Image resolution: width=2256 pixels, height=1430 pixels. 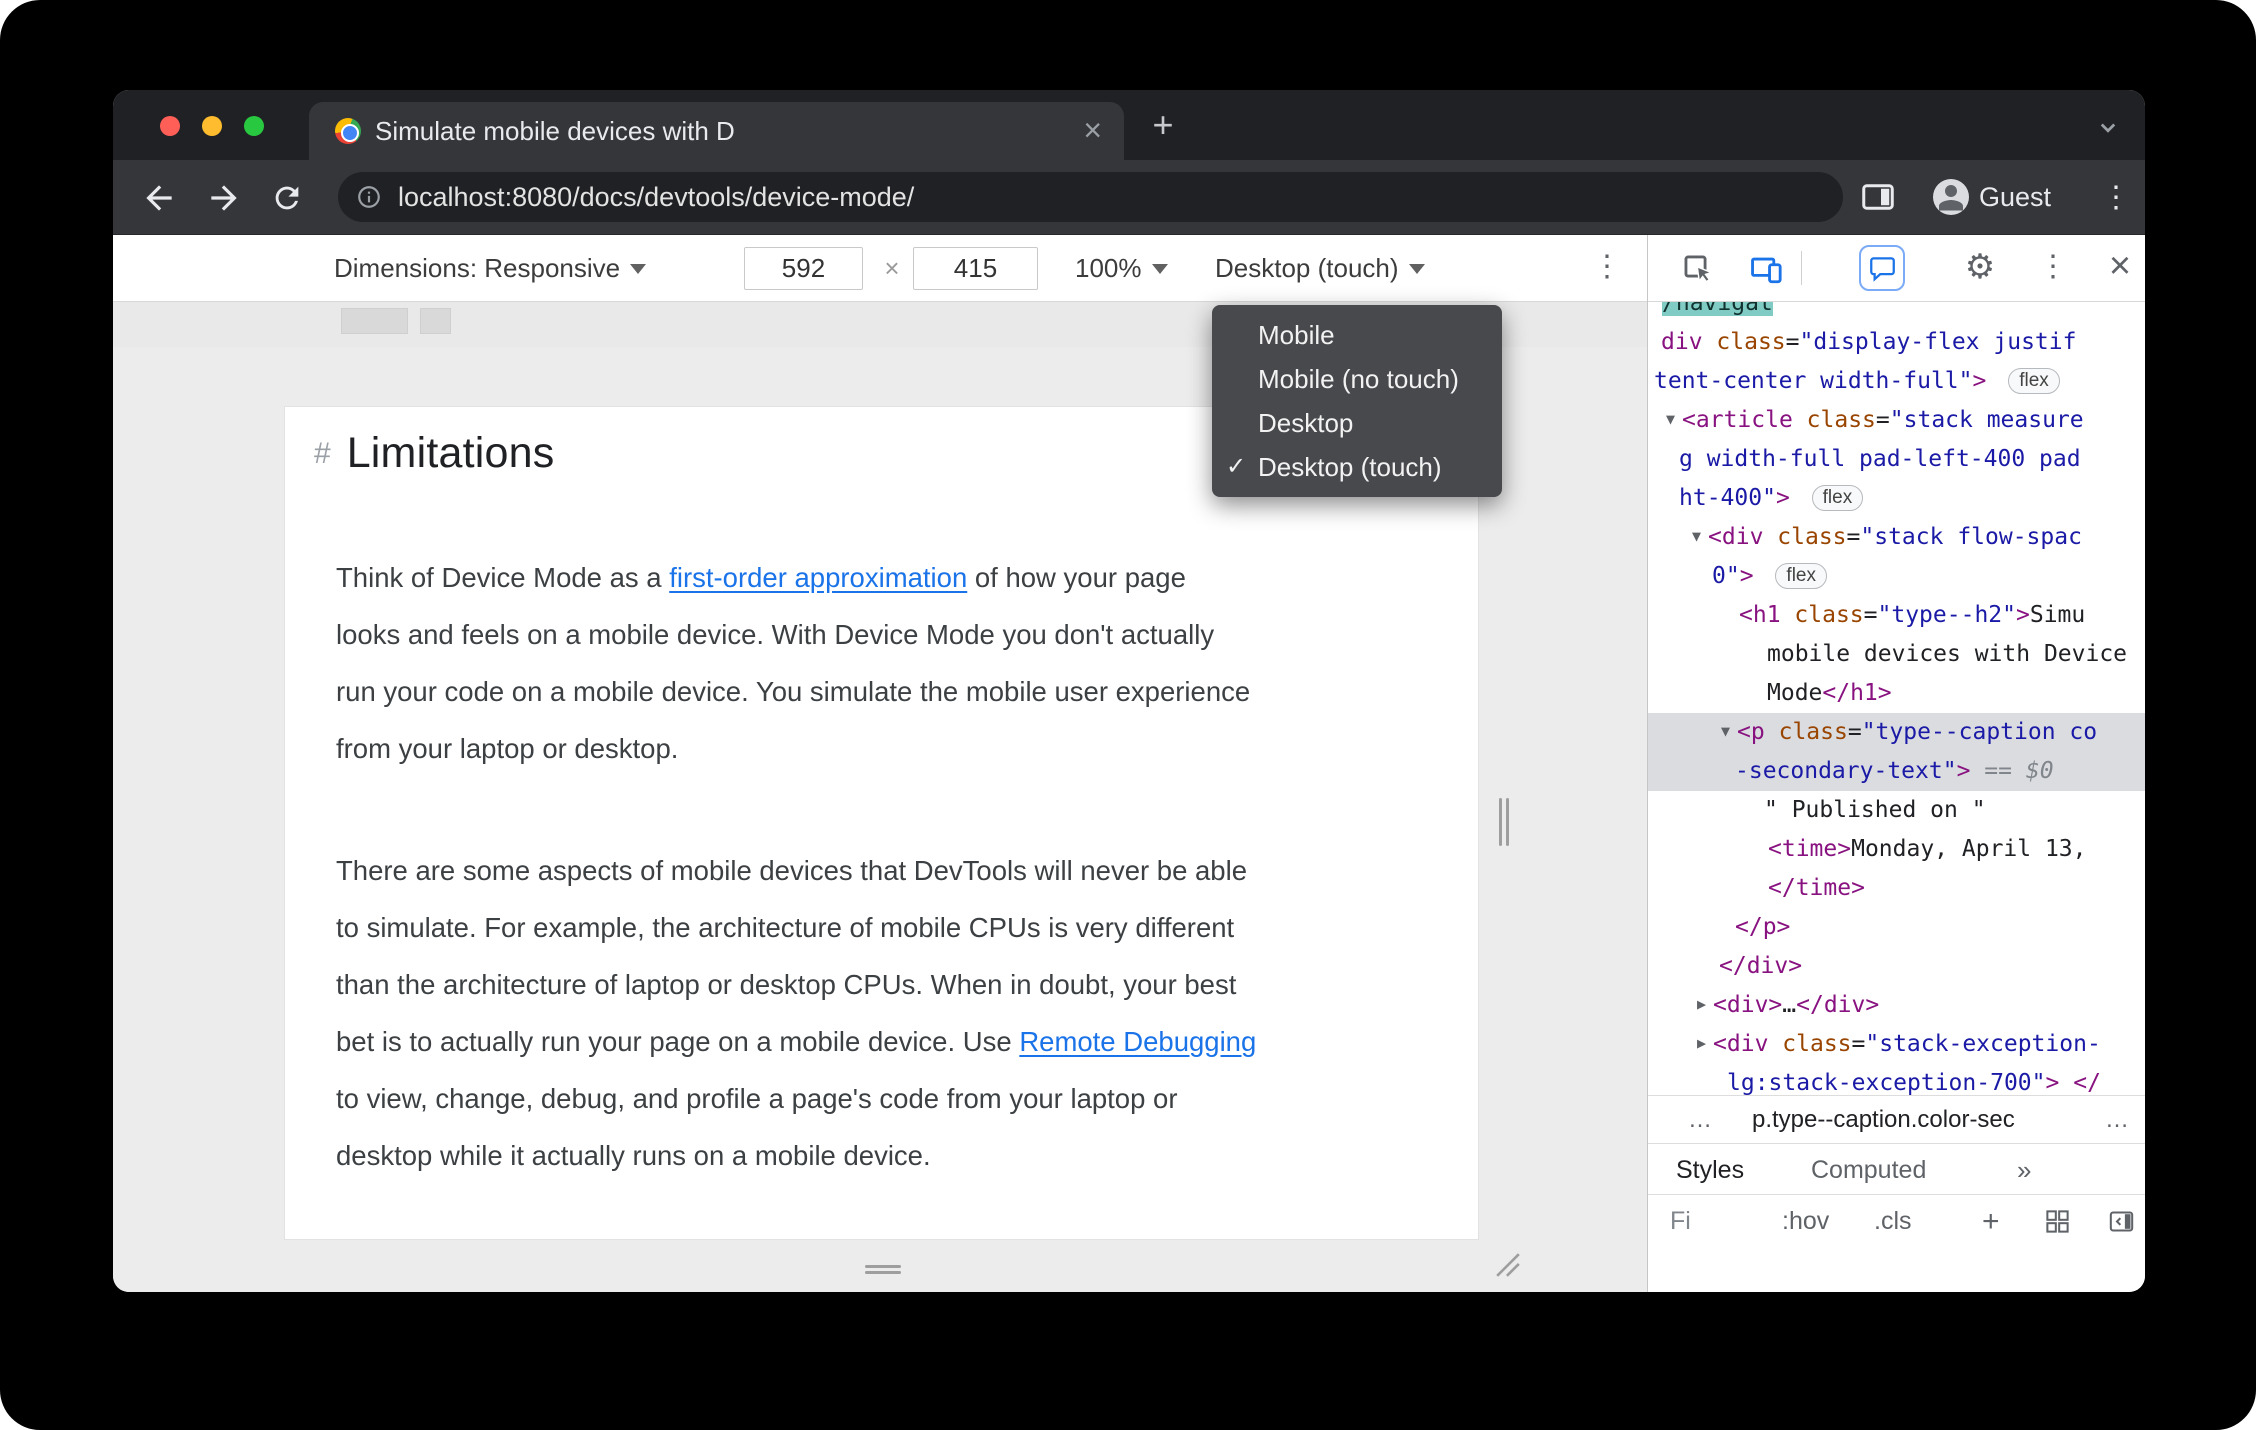 What do you see at coordinates (1946, 615) in the screenshot?
I see `code-segment: "type--h2"` at bounding box center [1946, 615].